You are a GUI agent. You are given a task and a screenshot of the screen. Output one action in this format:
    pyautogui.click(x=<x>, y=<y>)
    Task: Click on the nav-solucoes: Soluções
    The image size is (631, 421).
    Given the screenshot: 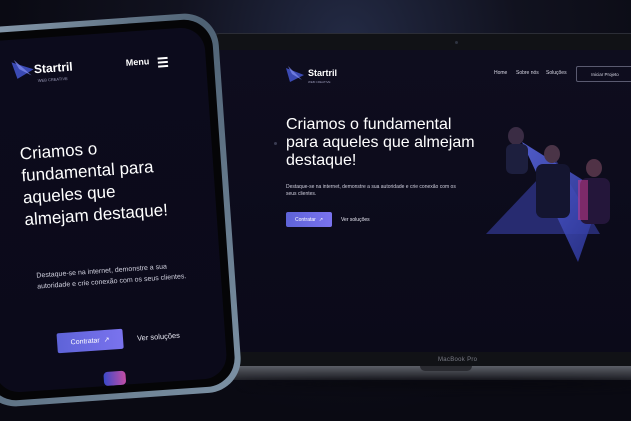 What is the action you would take?
    pyautogui.click(x=556, y=73)
    